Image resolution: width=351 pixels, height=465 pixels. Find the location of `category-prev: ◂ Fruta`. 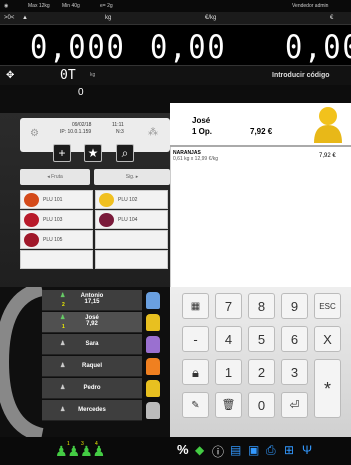

category-prev: ◂ Fruta is located at coordinates (55, 177).